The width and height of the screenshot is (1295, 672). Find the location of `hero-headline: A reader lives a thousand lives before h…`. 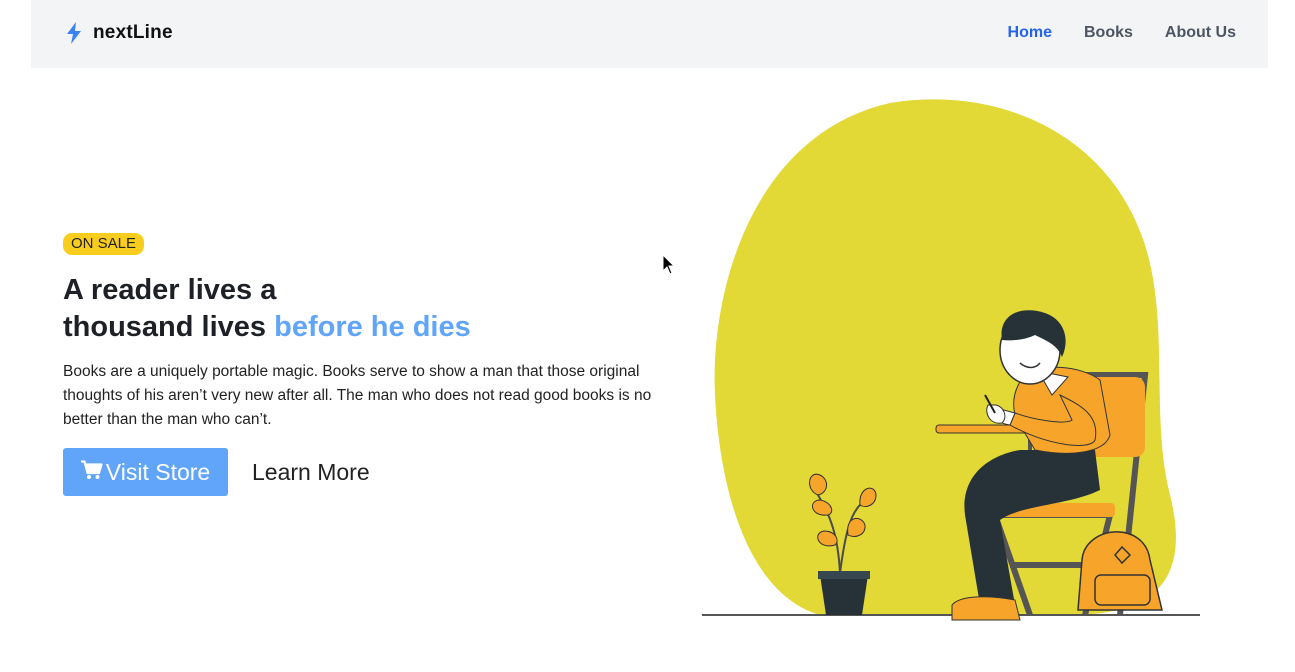

hero-headline: A reader lives a thousand lives before h… is located at coordinates (267, 309).